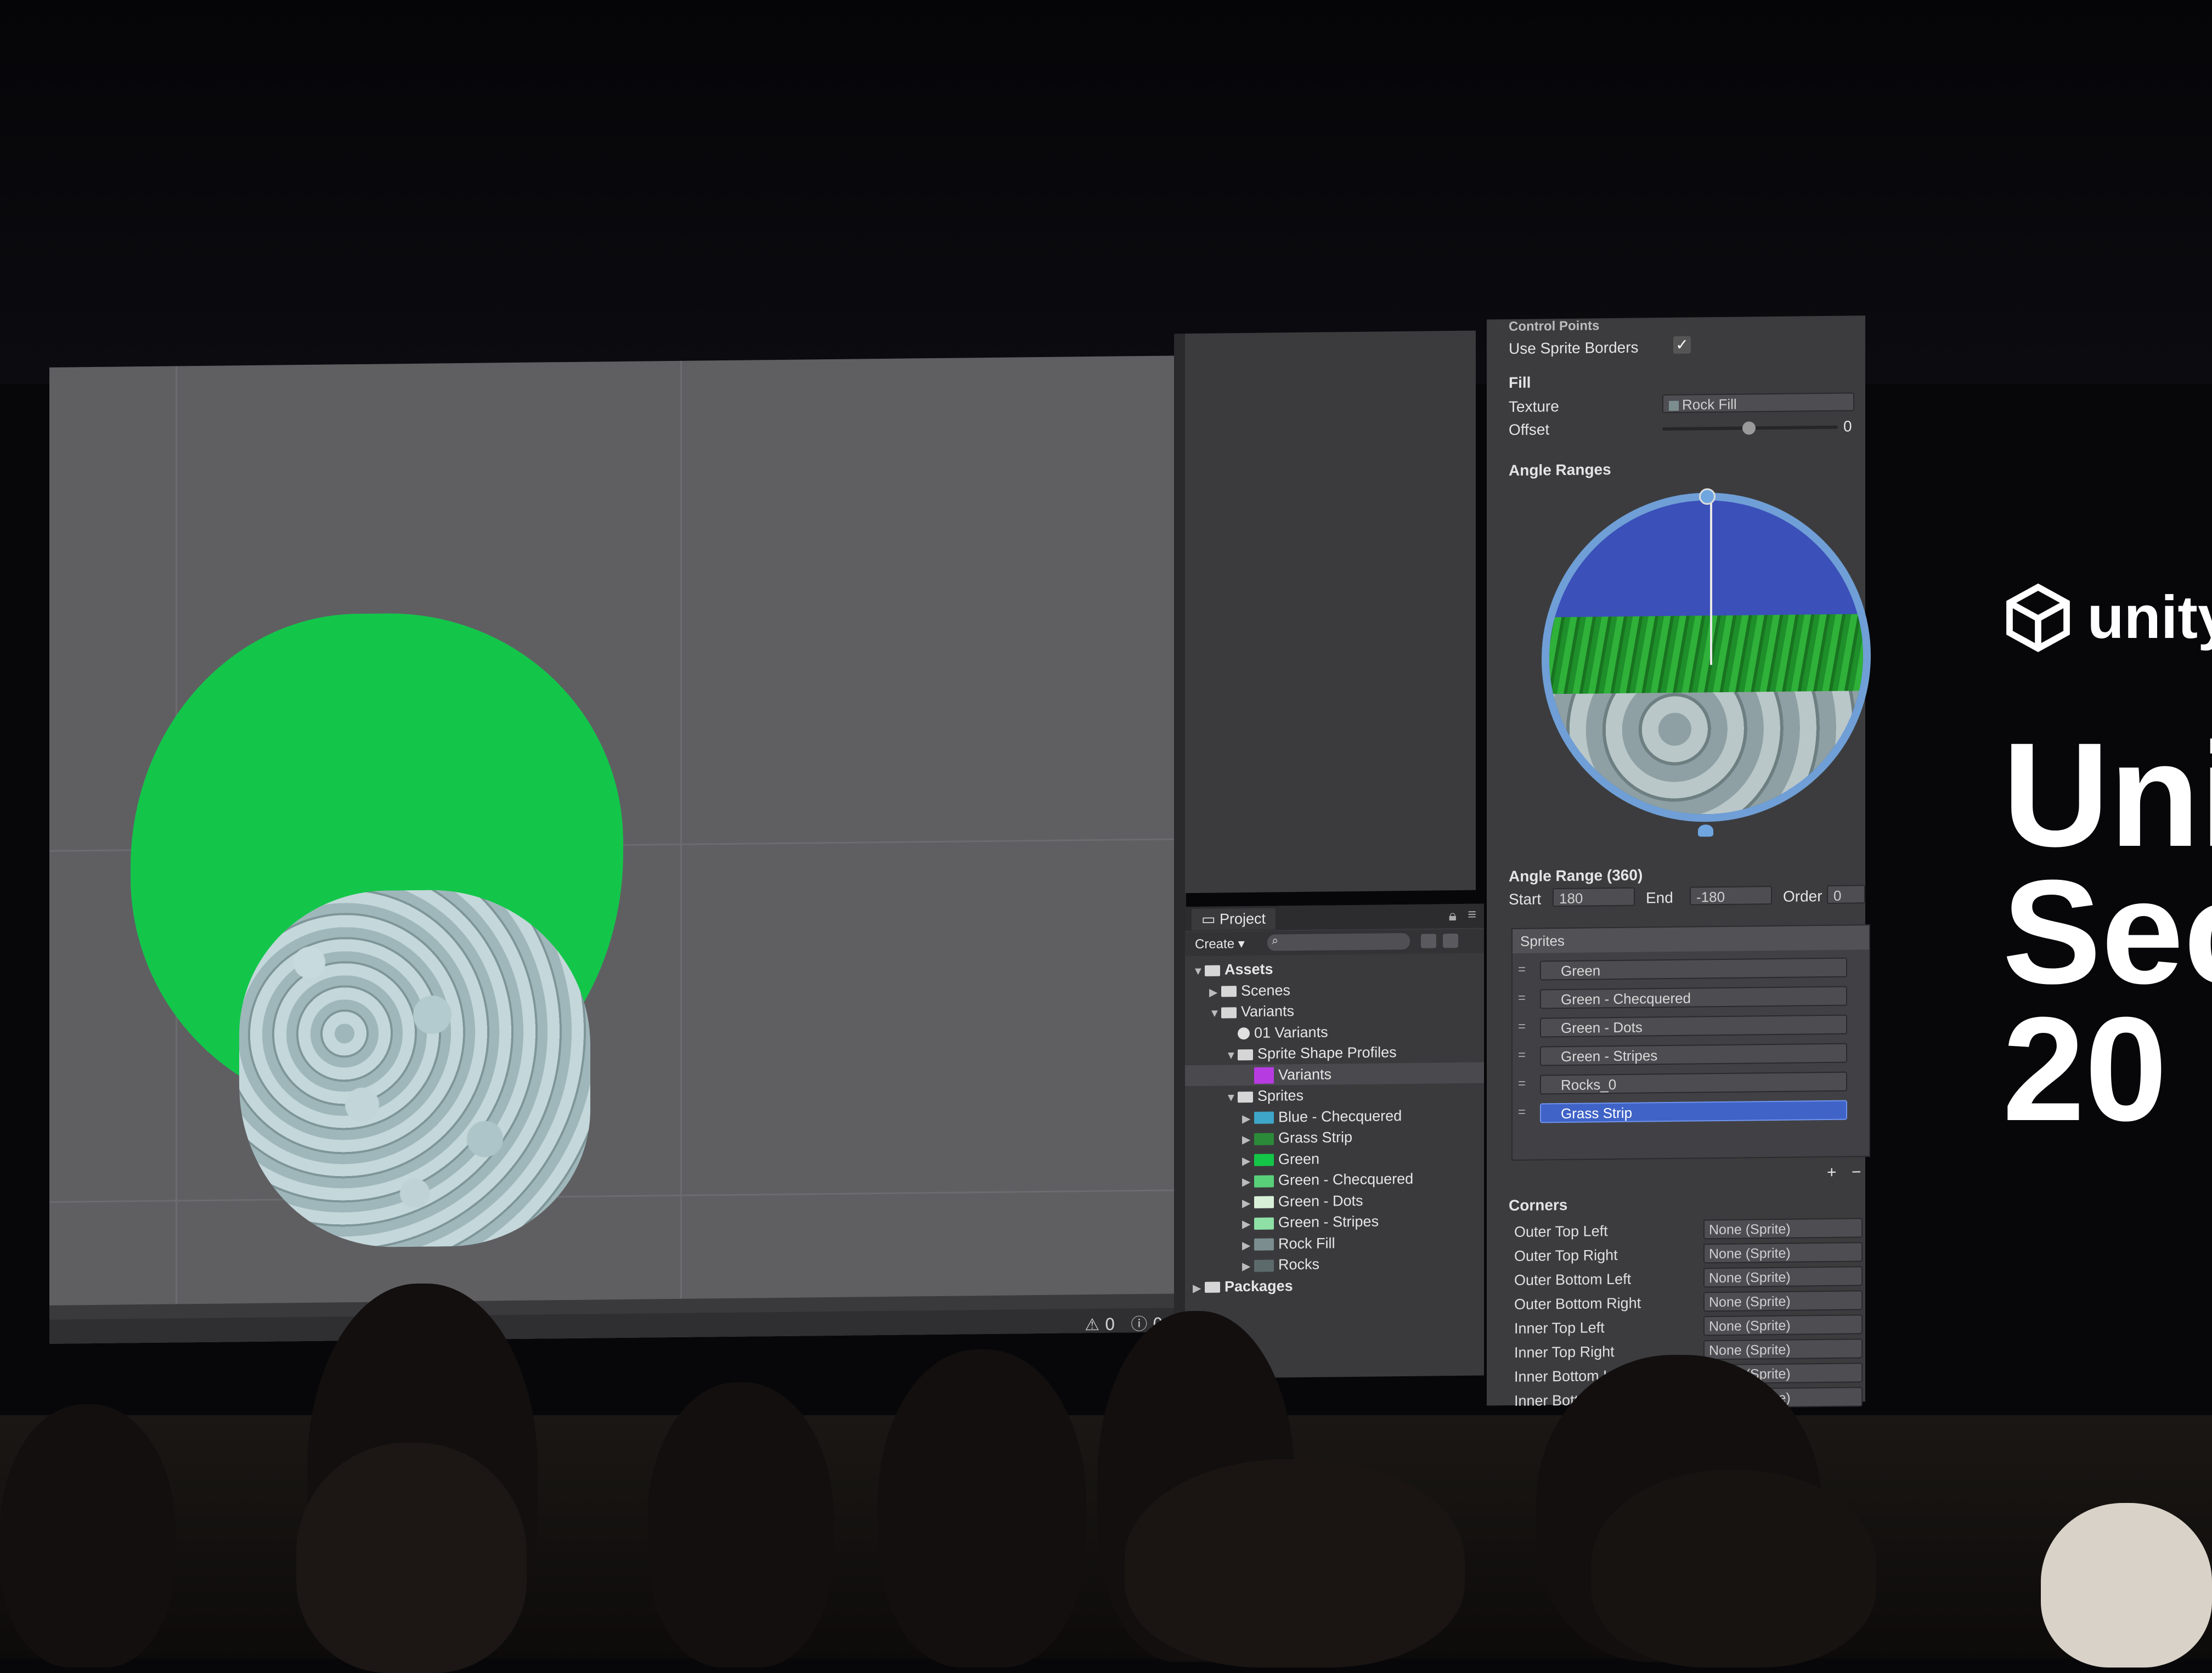 The width and height of the screenshot is (2212, 1673). I want to click on angle-range-title: Angle Range (360), so click(1576, 875).